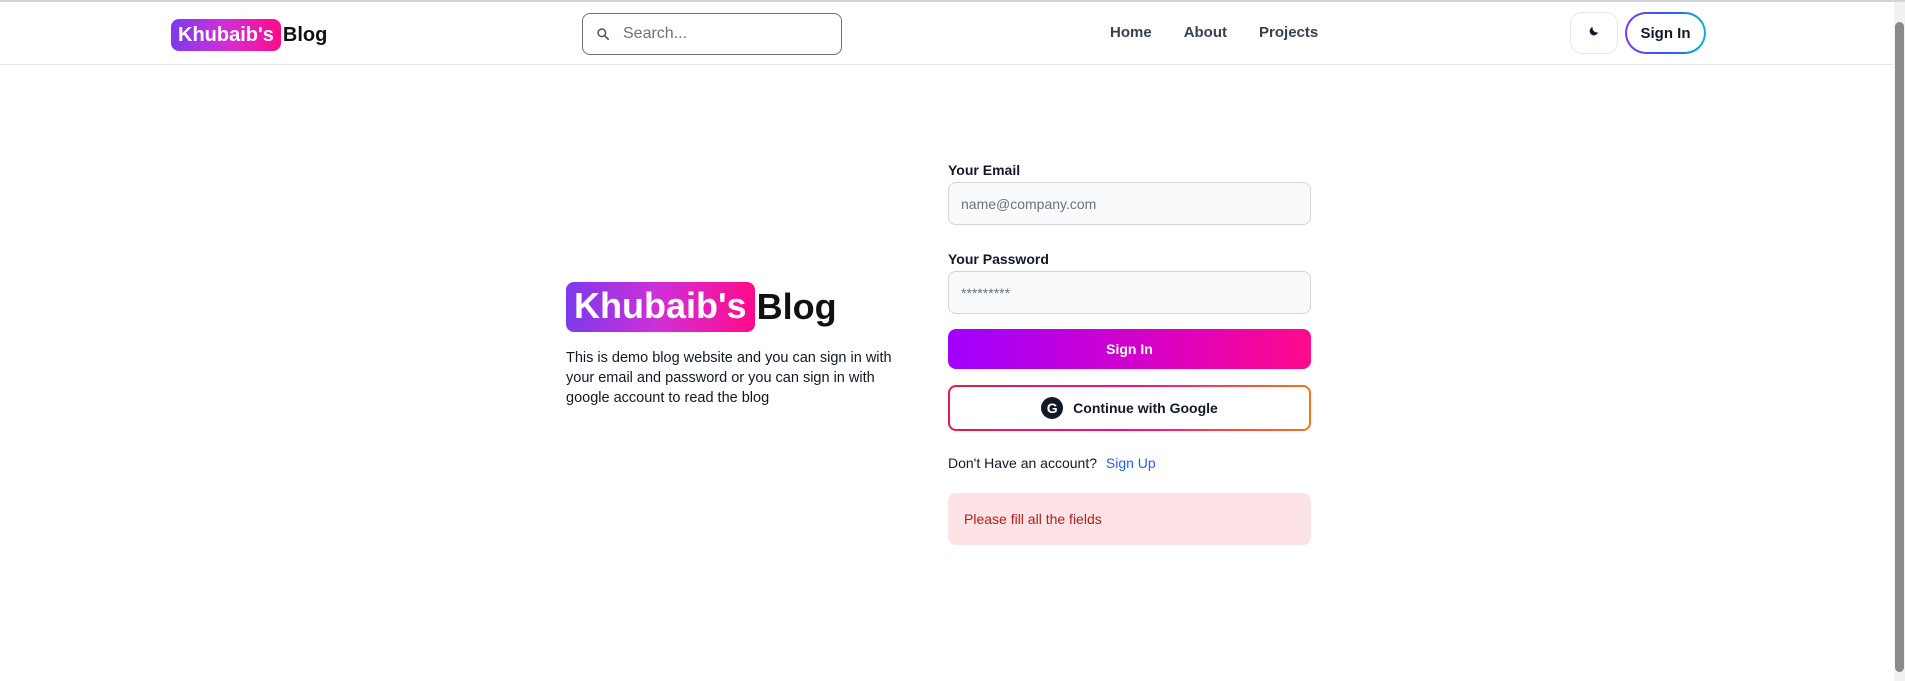 The height and width of the screenshot is (681, 1905). Describe the element at coordinates (723, 34) in the screenshot. I see `search-input` at that location.